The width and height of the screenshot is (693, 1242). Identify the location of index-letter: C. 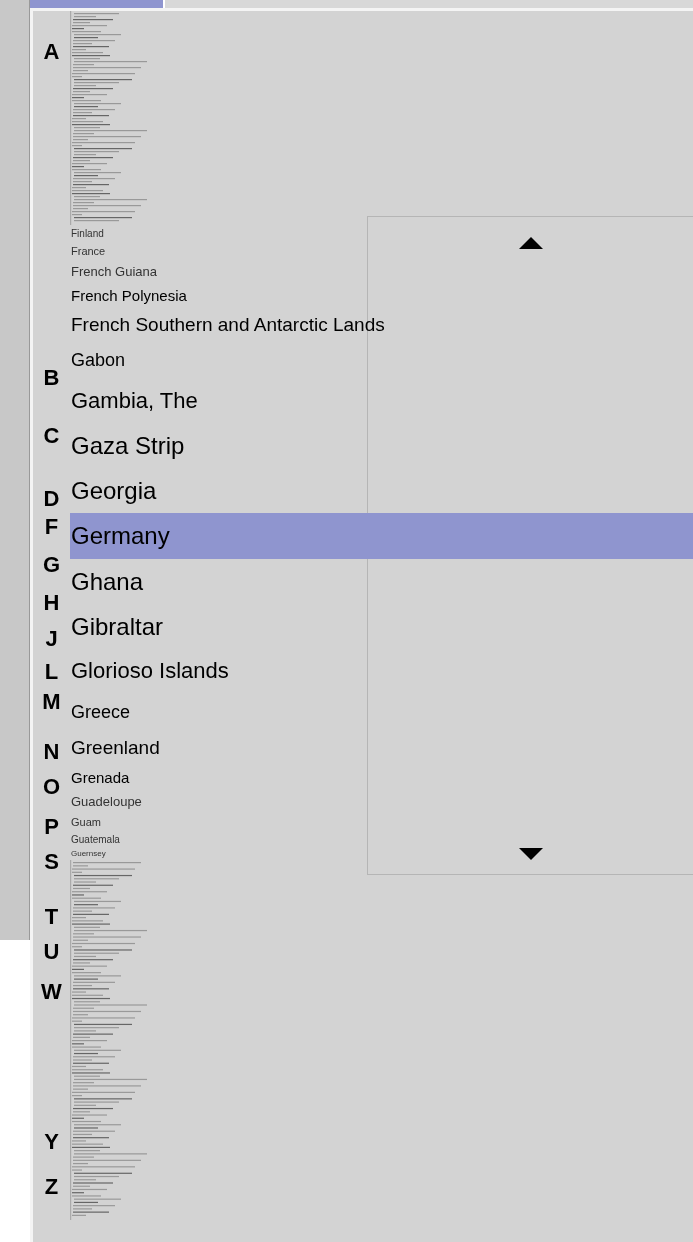
(51, 436).